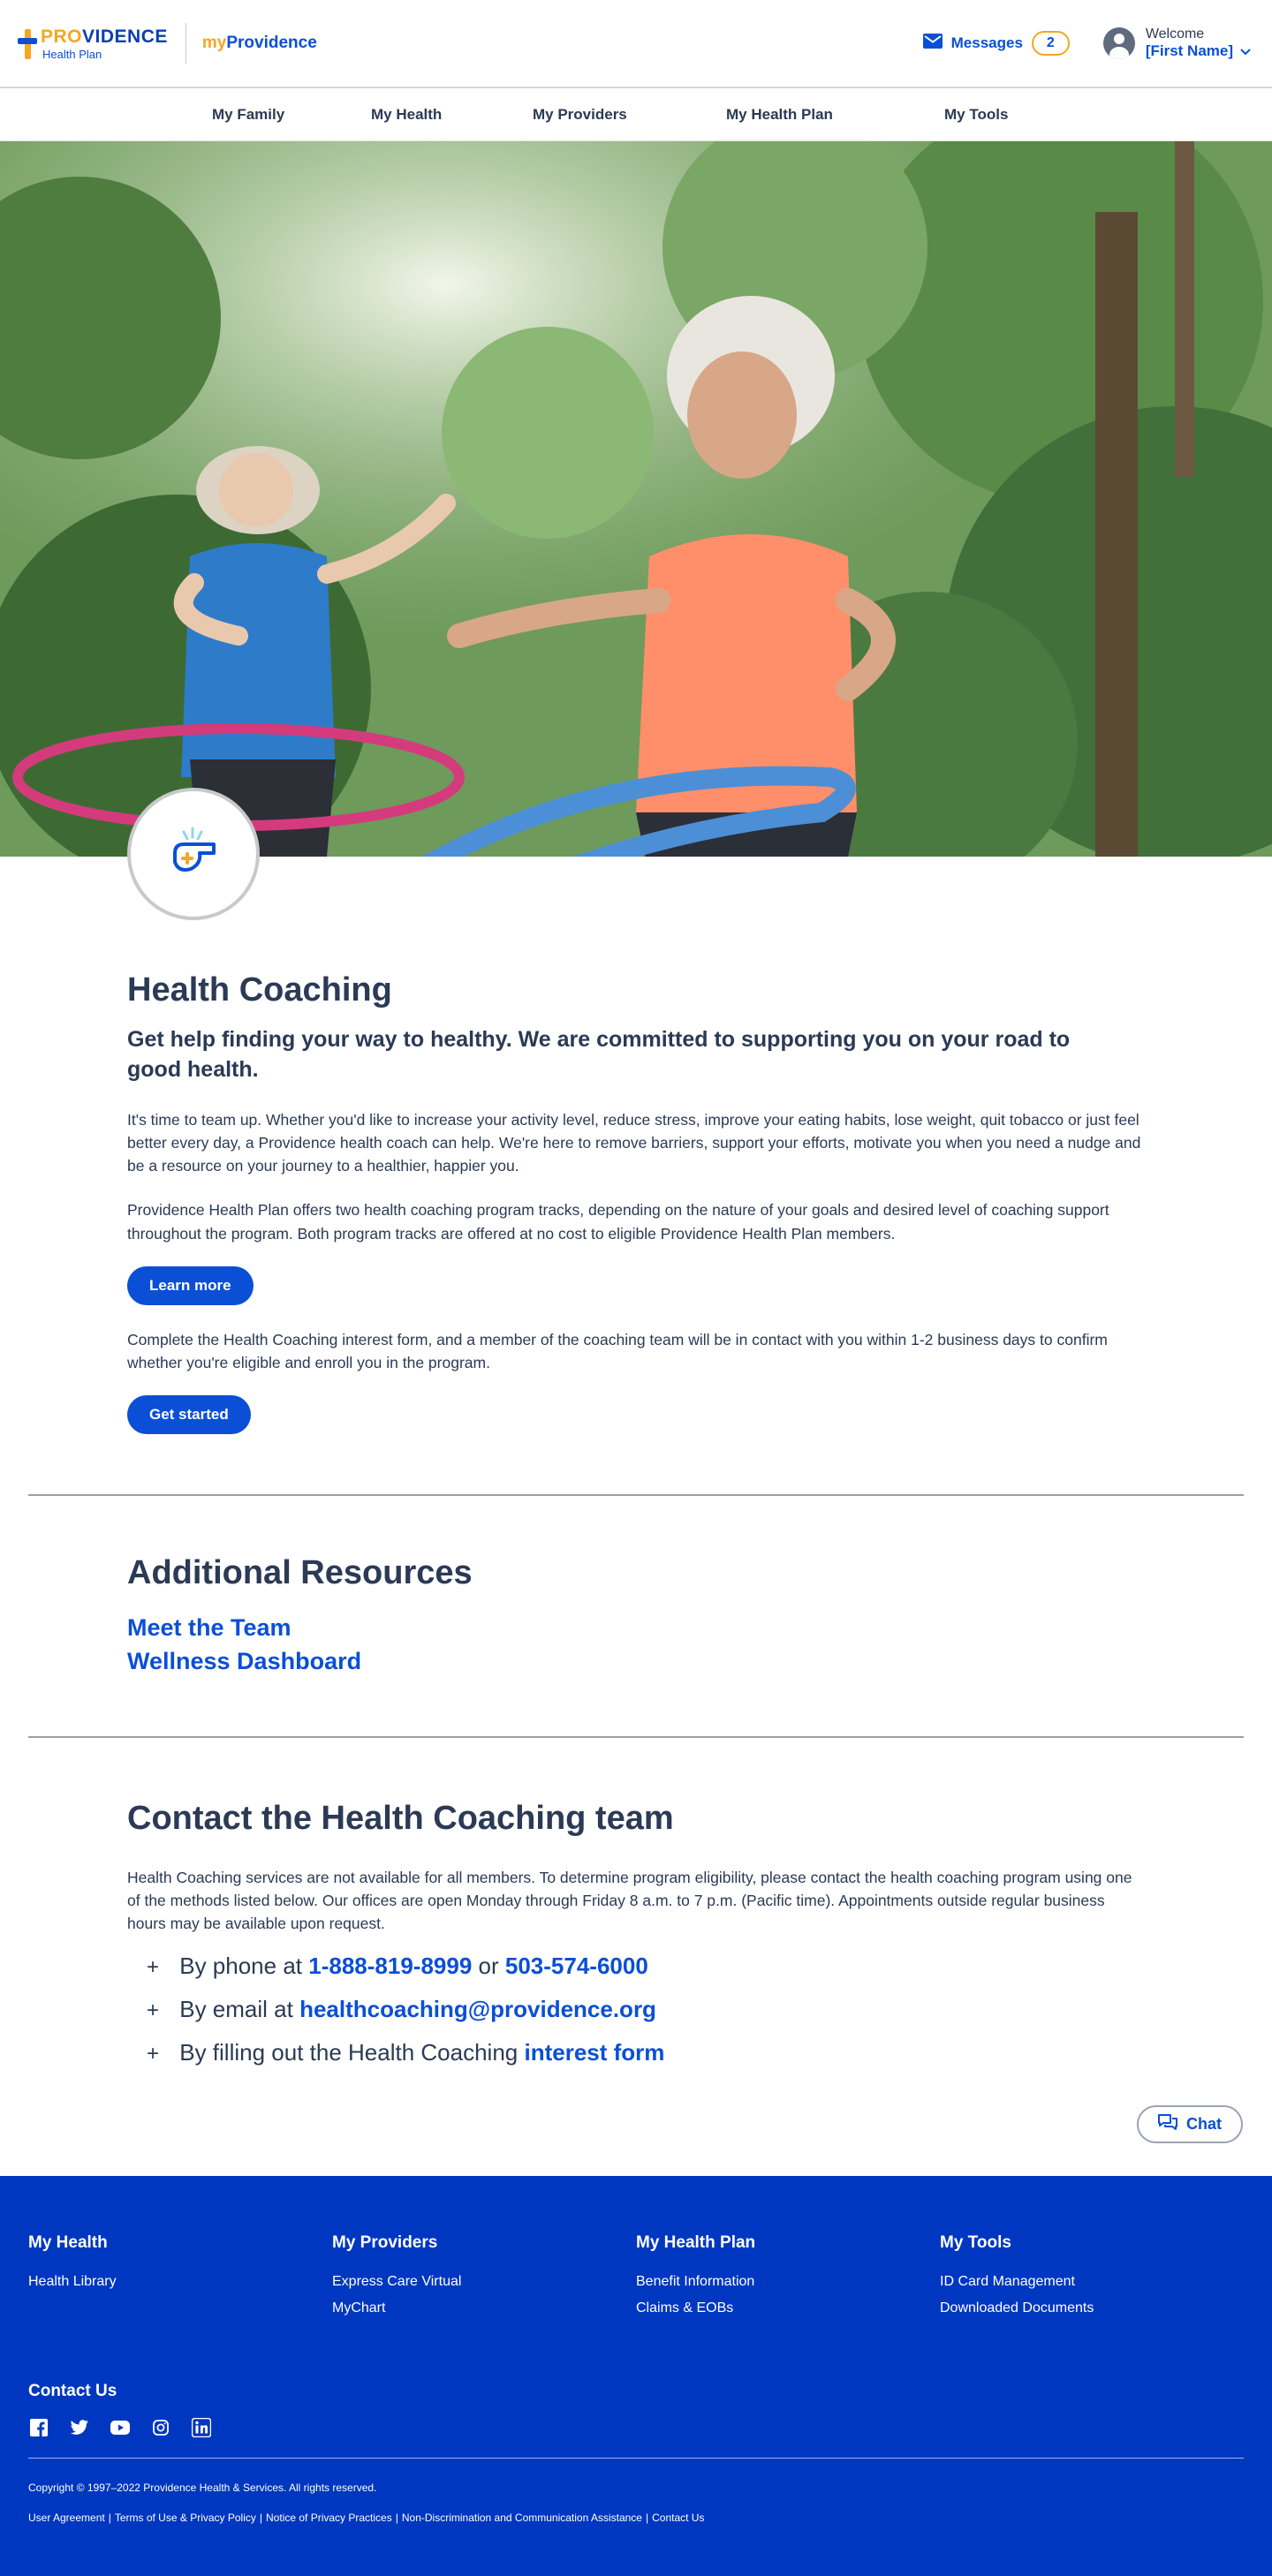  Describe the element at coordinates (1167, 2124) in the screenshot. I see `chat-bubbles-icon` at that location.